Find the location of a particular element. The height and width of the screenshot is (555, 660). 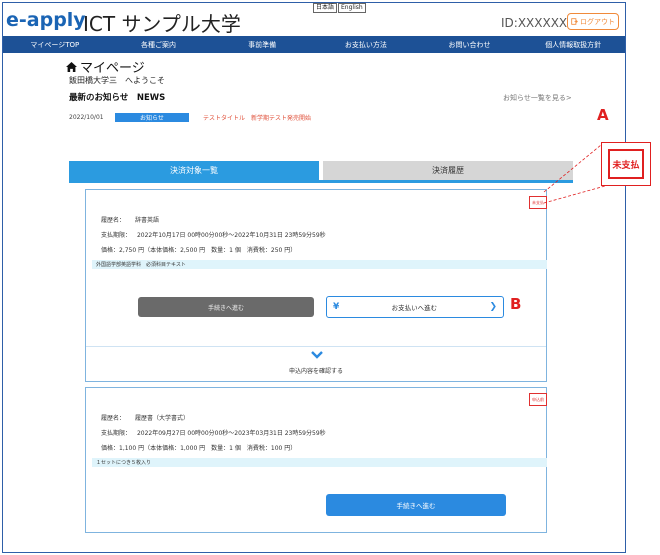

callout-line-top is located at coordinates (572, 168).